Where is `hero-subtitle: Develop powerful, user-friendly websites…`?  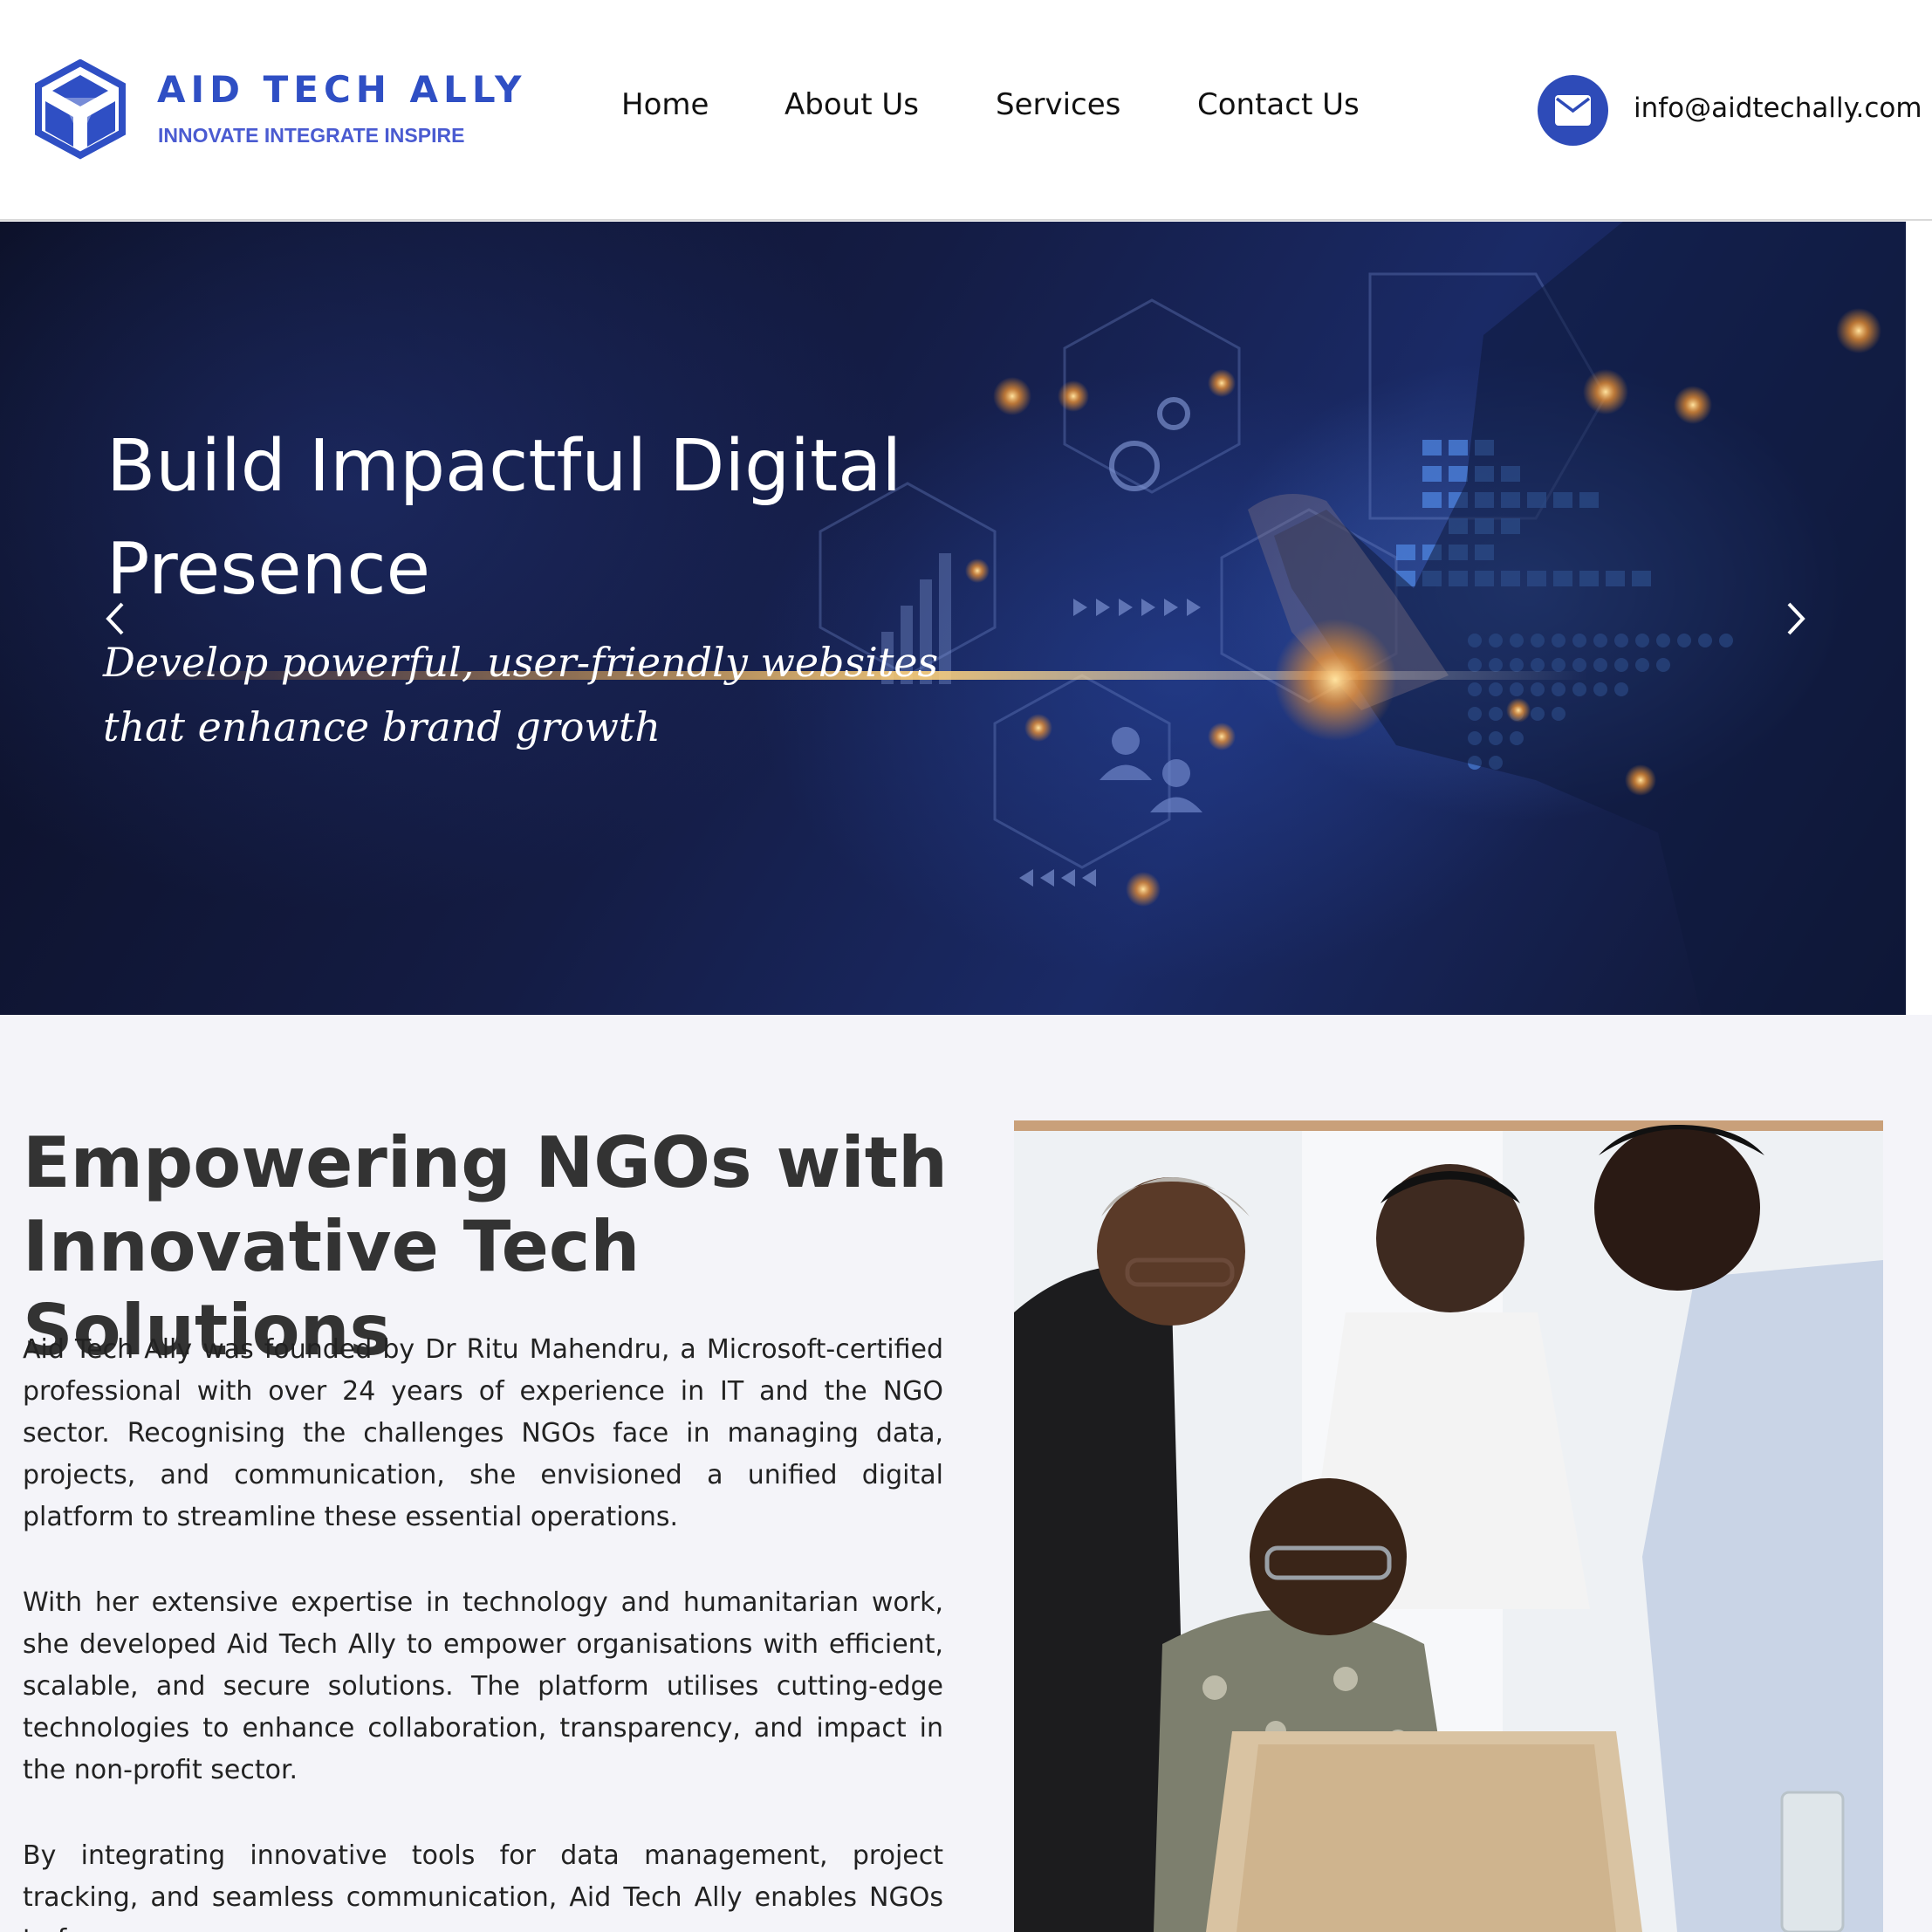
hero-subtitle: Develop powerful, user-friendly websites… is located at coordinates (521, 695).